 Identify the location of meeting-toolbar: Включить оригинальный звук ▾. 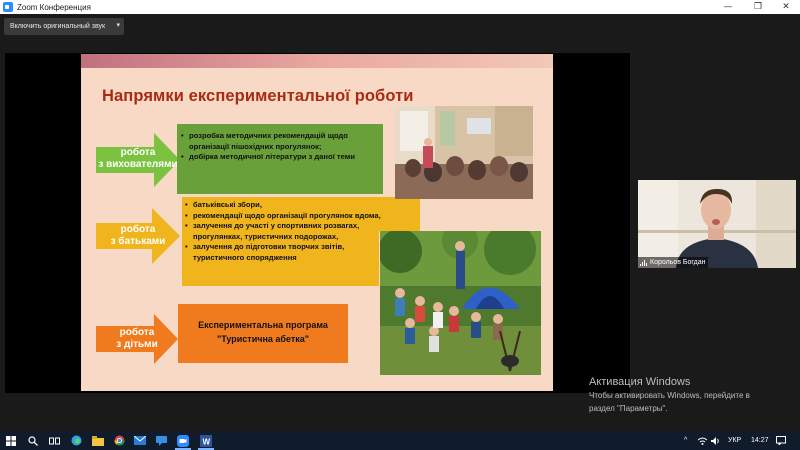
(400, 27).